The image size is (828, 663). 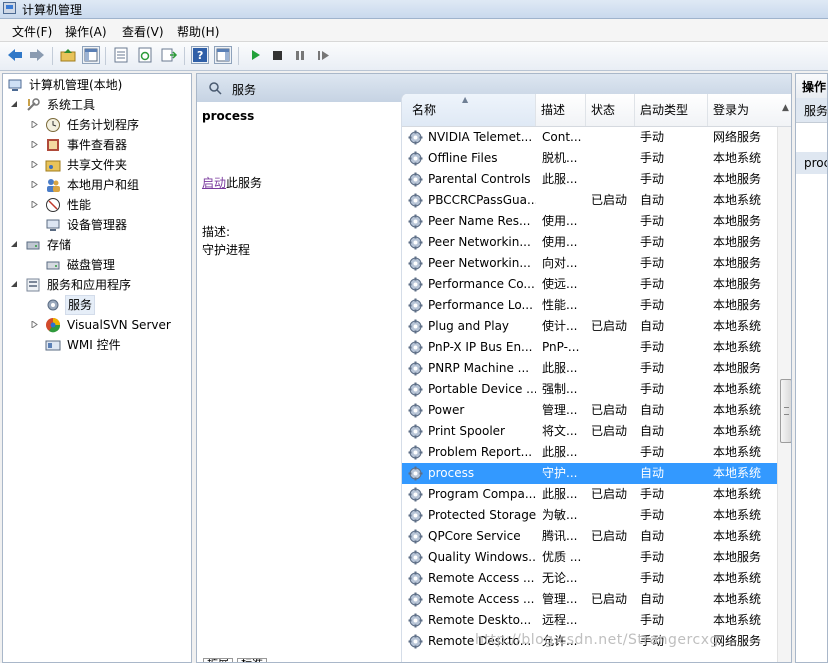 I want to click on search-icon, so click(x=215, y=88).